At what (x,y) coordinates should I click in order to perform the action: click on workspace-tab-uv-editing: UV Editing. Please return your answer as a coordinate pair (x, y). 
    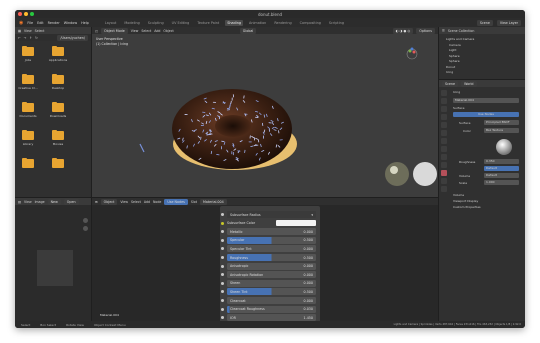
    Looking at the image, I should click on (181, 23).